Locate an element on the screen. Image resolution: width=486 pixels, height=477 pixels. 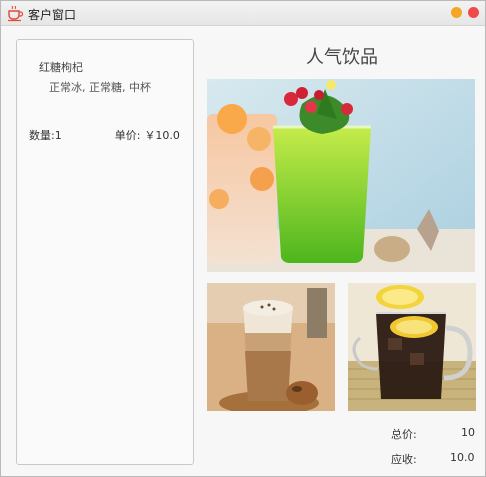
close-button is located at coordinates (473, 12).